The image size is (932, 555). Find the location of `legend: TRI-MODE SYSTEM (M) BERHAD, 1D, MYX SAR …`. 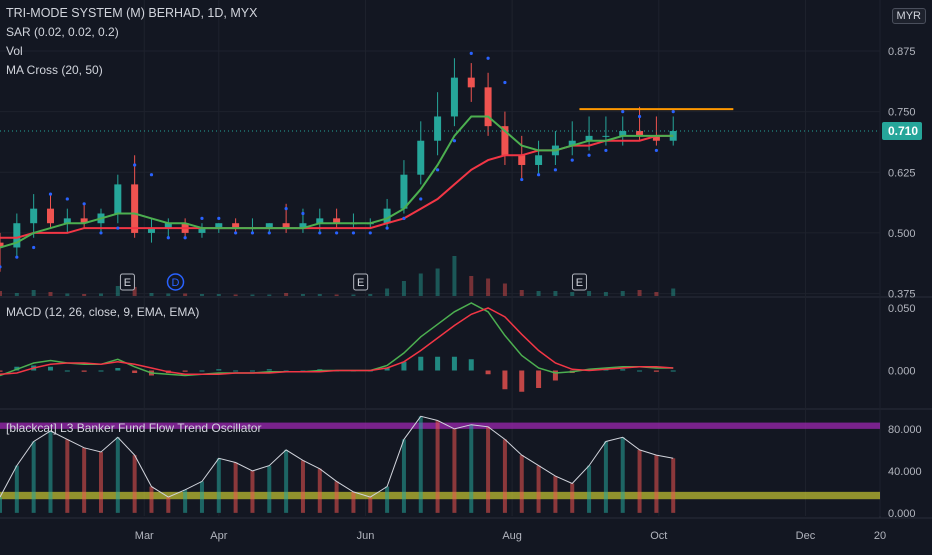

legend: TRI-MODE SYSTEM (M) BERHAD, 1D, MYX SAR … is located at coordinates (131, 42).